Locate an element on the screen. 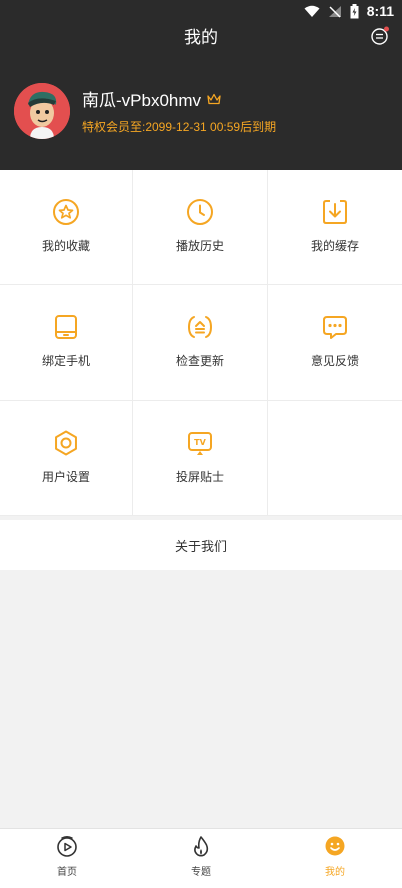 This screenshot has height=888, width=402. message-icon is located at coordinates (380, 35).